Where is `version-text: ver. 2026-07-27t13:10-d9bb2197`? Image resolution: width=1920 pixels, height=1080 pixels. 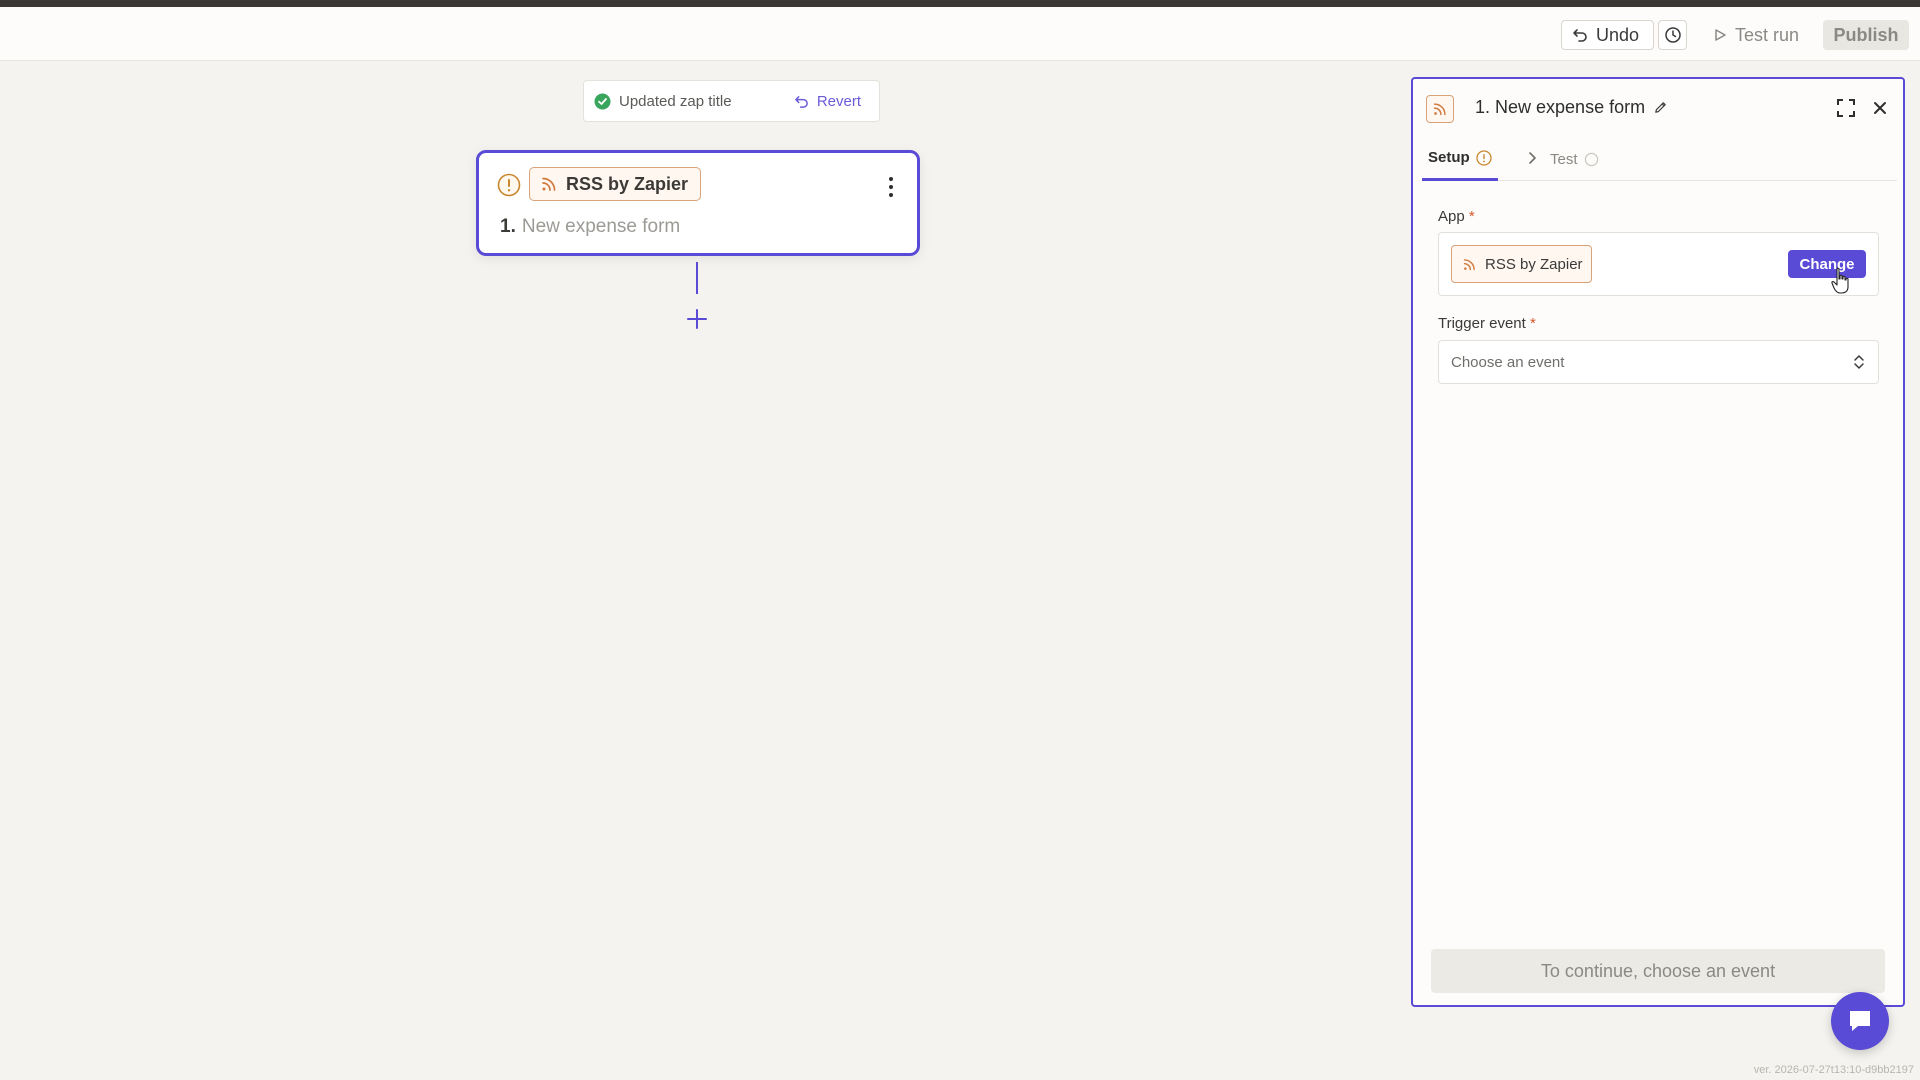
version-text: ver. 2026-07-27t13:10-d9bb2197 is located at coordinates (1833, 1070).